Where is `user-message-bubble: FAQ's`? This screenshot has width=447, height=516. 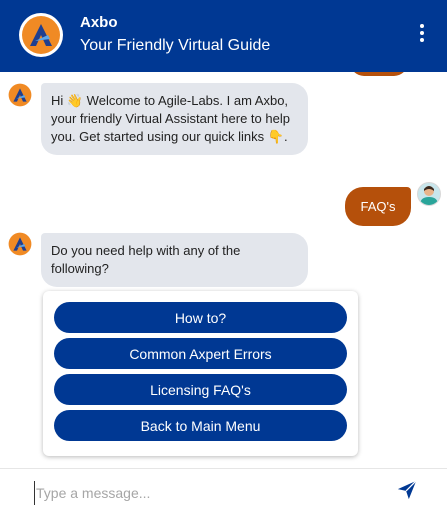
user-message-bubble: FAQ's is located at coordinates (378, 206).